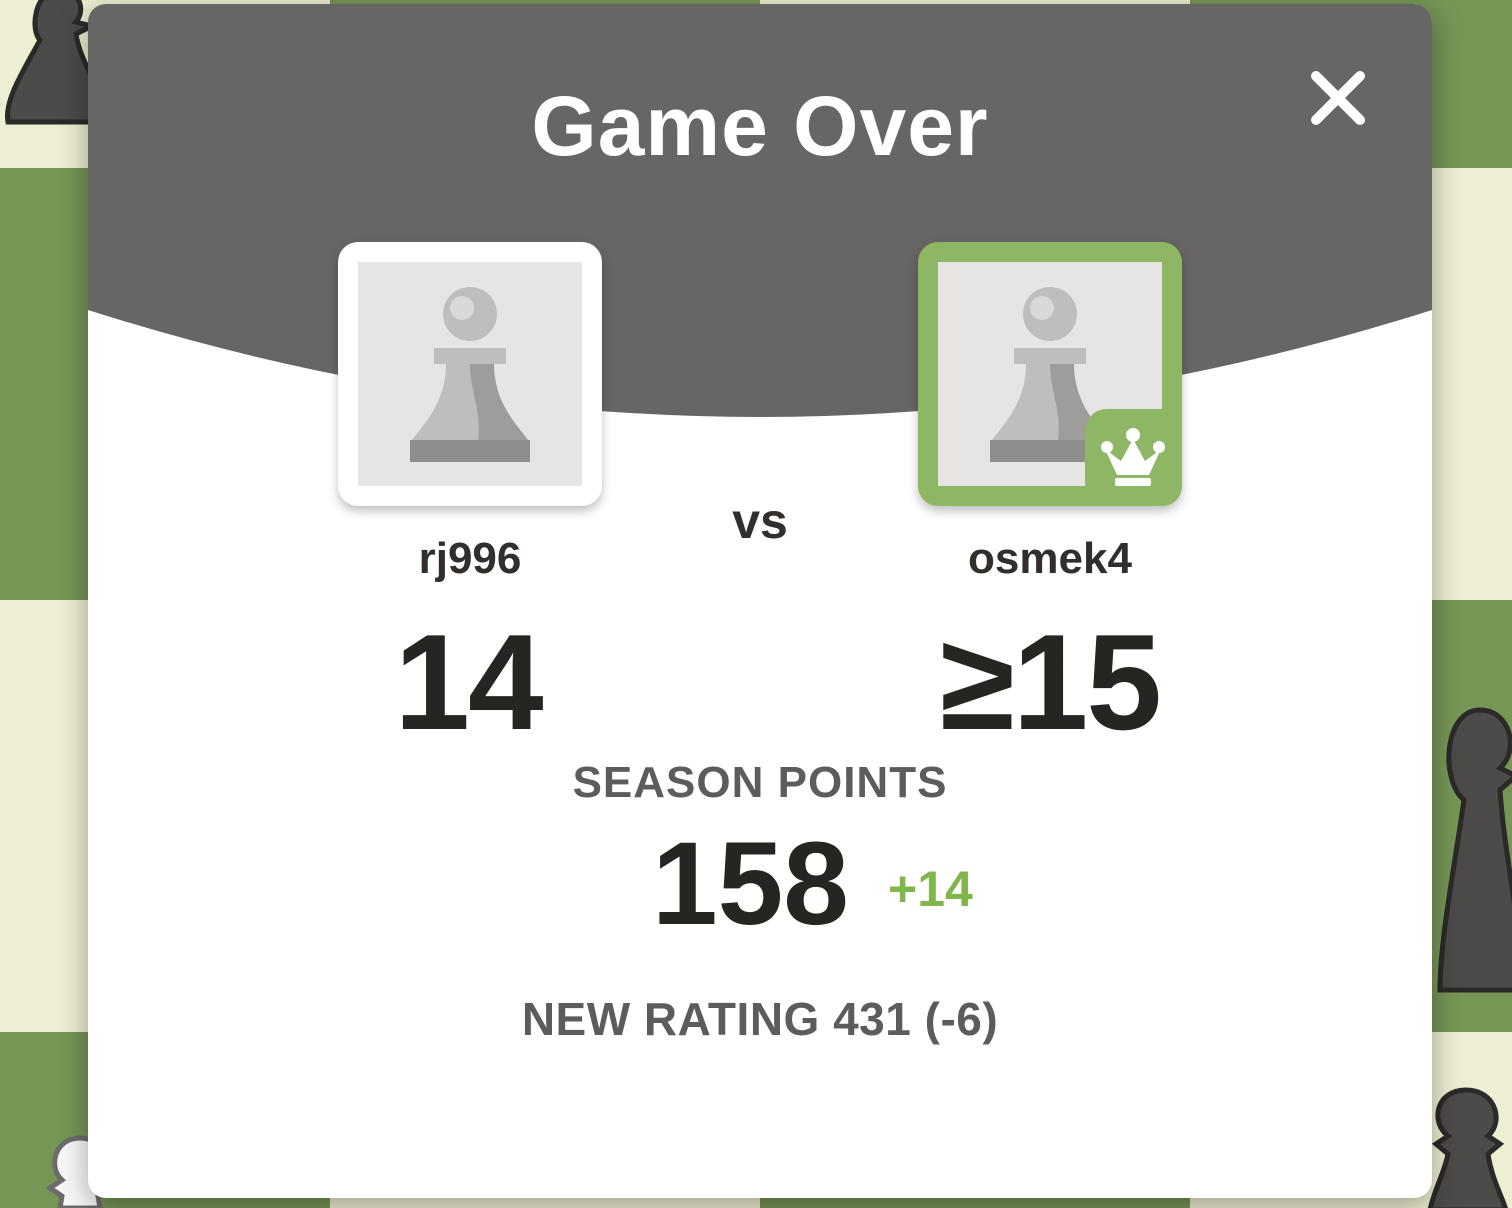 The image size is (1512, 1208). What do you see at coordinates (1051, 682) in the screenshot?
I see `score-right: ≥15` at bounding box center [1051, 682].